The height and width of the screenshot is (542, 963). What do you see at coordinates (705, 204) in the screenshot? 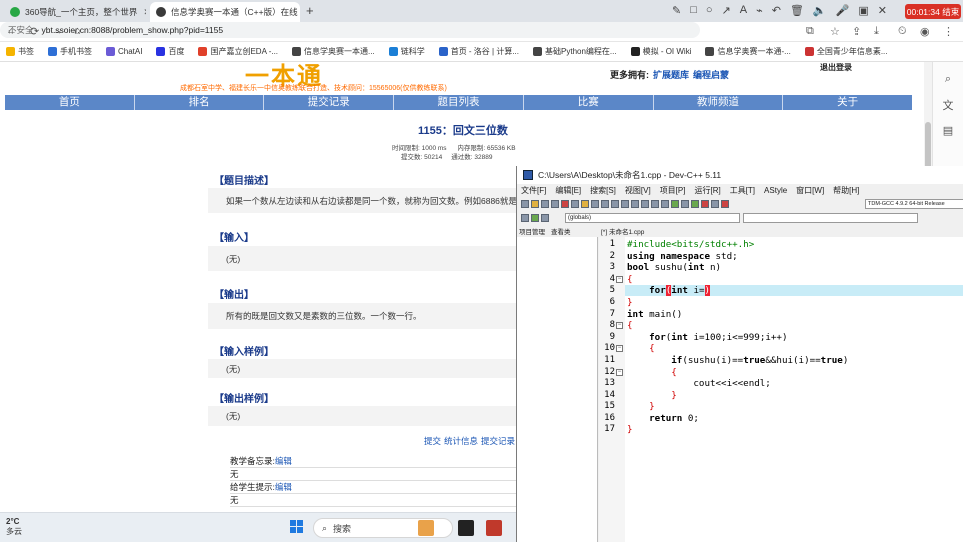
I see `stop-icon` at bounding box center [705, 204].